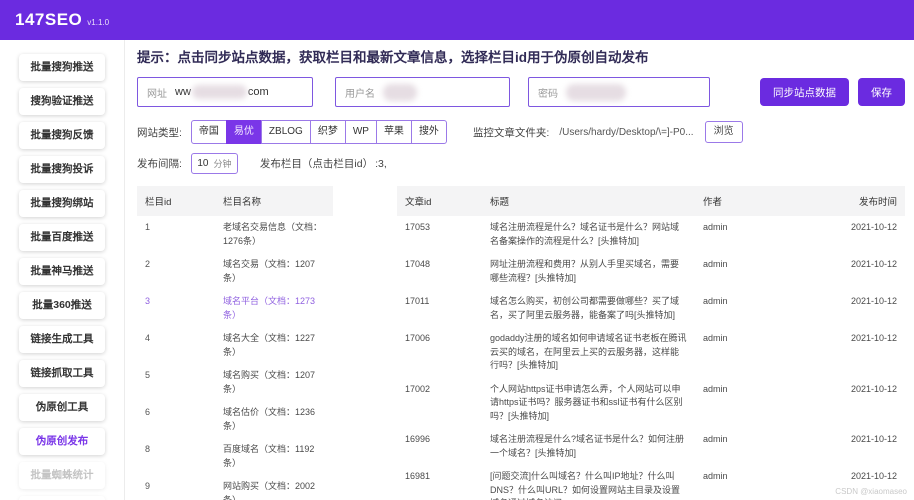 The height and width of the screenshot is (500, 914). Describe the element at coordinates (511, 132) in the screenshot. I see `monitor-folder-label: 监控文章文件夹:` at that location.